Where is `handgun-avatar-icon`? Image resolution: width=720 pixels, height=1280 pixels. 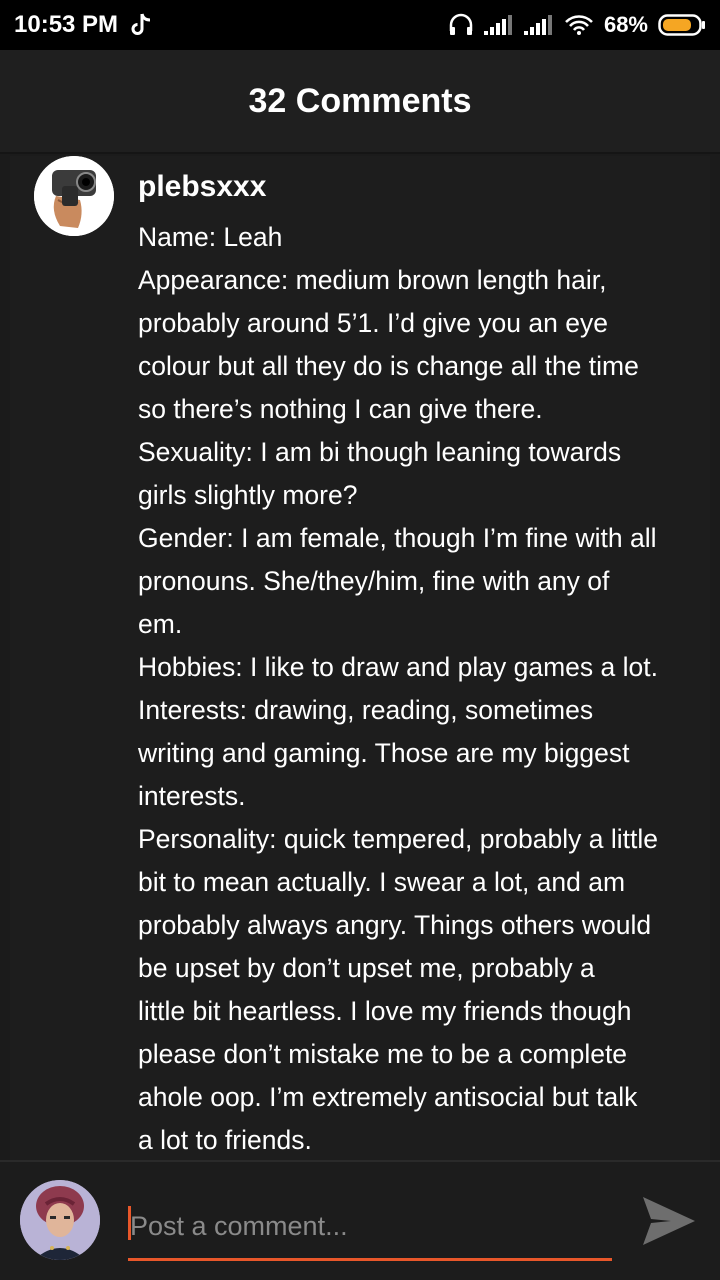 handgun-avatar-icon is located at coordinates (74, 196).